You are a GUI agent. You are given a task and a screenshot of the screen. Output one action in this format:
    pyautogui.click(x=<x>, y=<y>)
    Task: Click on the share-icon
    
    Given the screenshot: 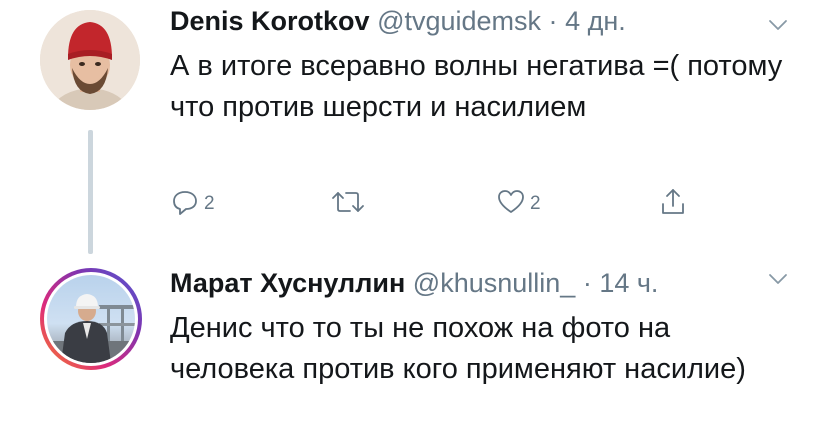 What is the action you would take?
    pyautogui.click(x=673, y=202)
    